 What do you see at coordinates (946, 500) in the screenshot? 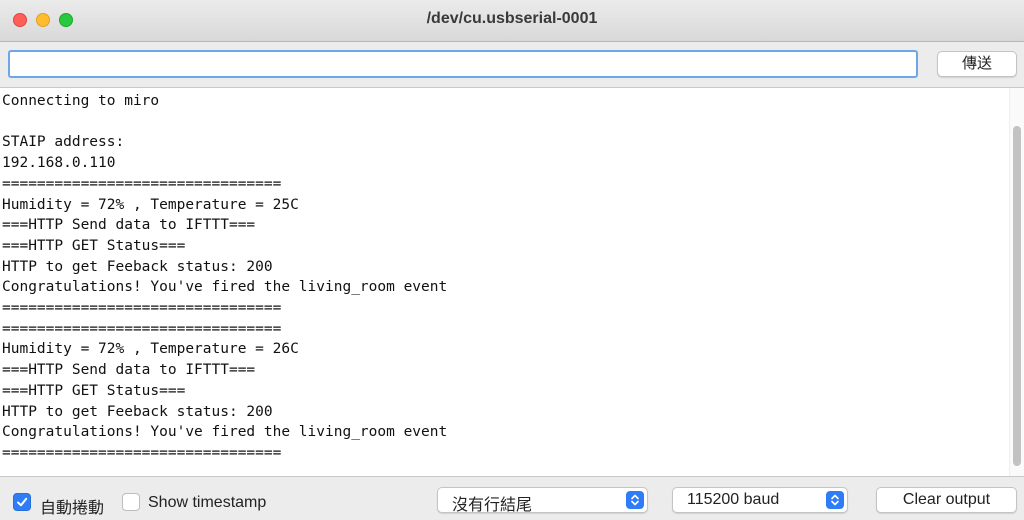
I see `clear-output-button: Clear output` at bounding box center [946, 500].